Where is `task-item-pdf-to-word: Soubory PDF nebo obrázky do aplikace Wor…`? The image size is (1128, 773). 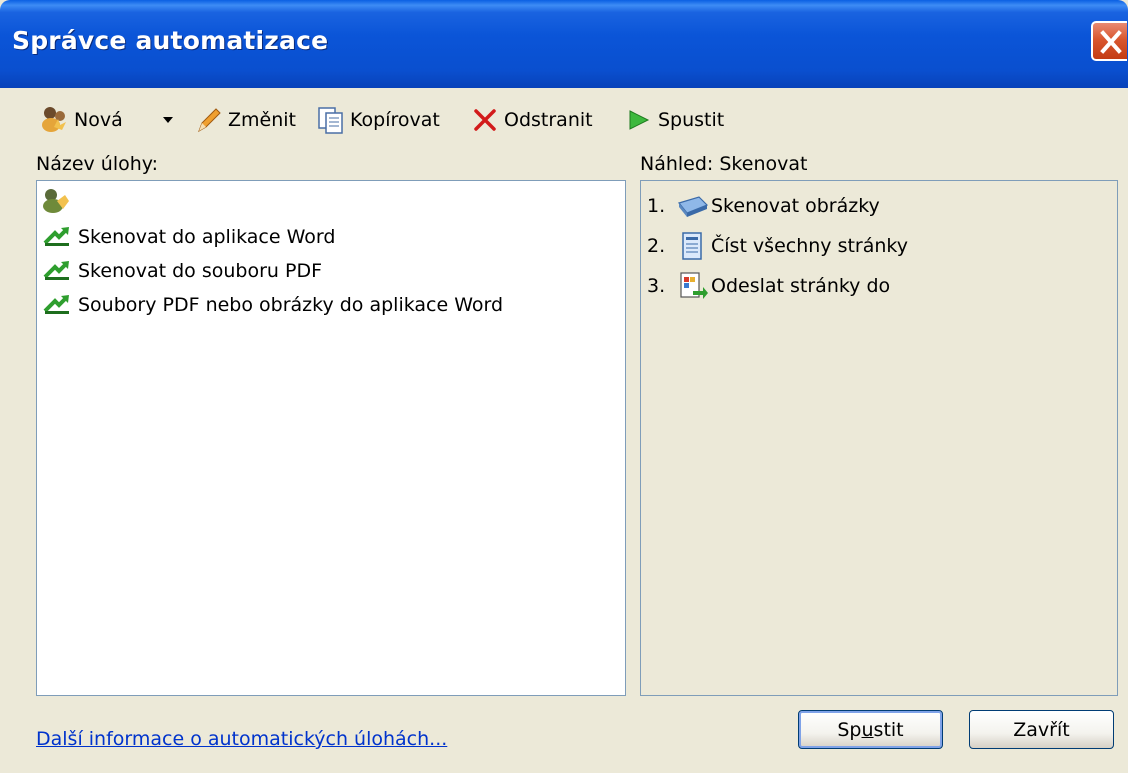
task-item-pdf-to-word: Soubory PDF nebo obrázky do aplikace Wor… is located at coordinates (273, 305).